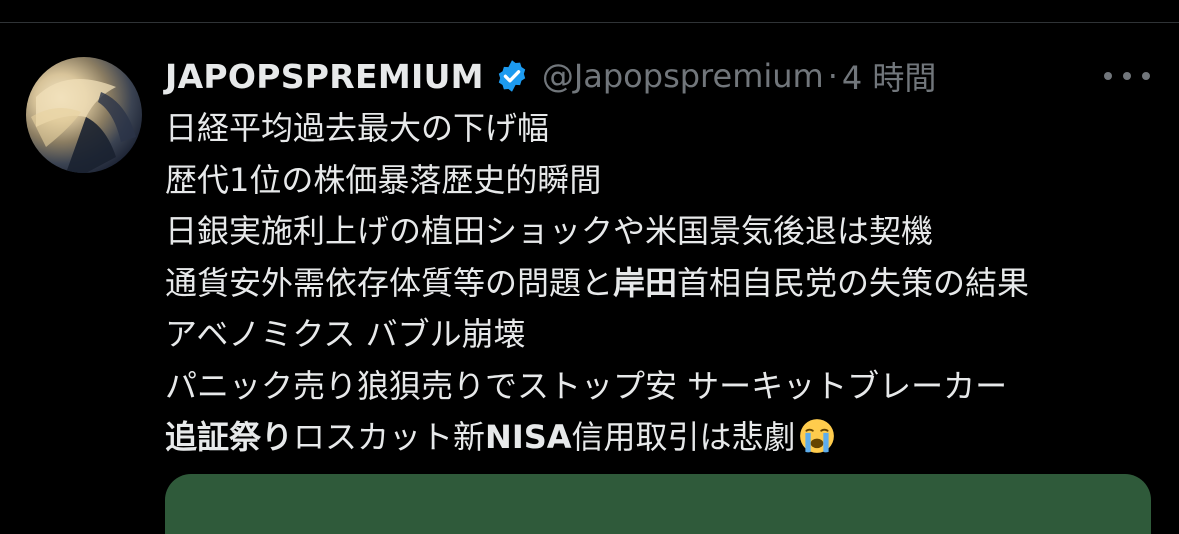 This screenshot has width=1179, height=534. I want to click on tweet-line-4-bold: 岸田, so click(645, 282).